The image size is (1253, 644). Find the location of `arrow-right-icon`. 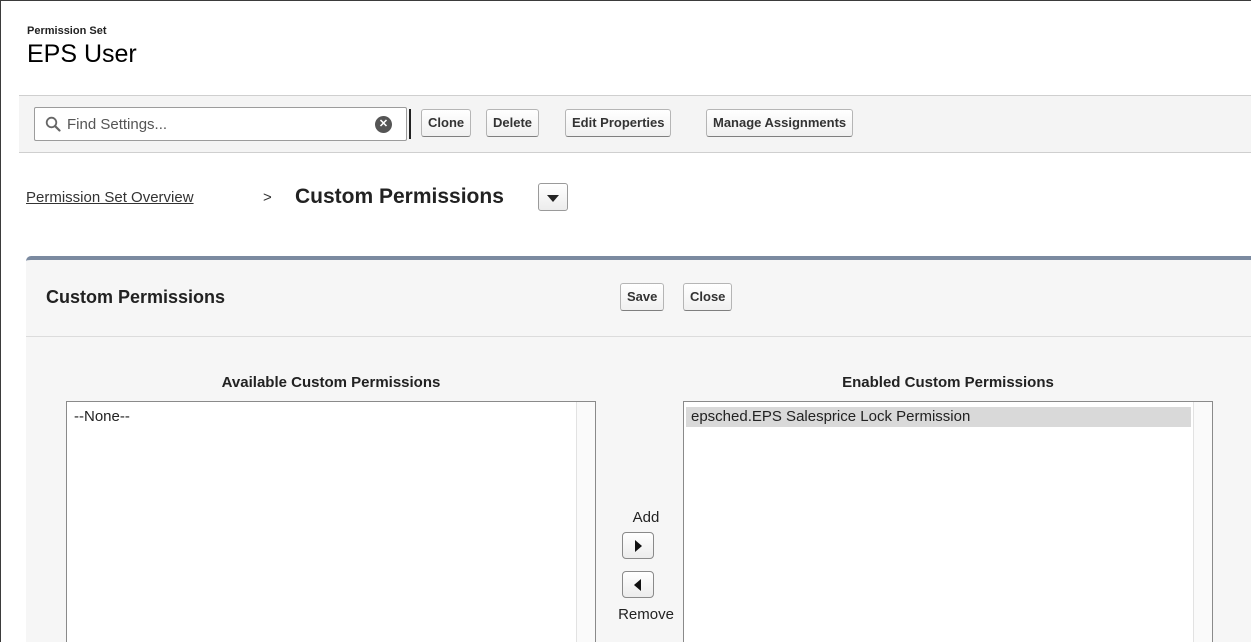

arrow-right-icon is located at coordinates (638, 546).